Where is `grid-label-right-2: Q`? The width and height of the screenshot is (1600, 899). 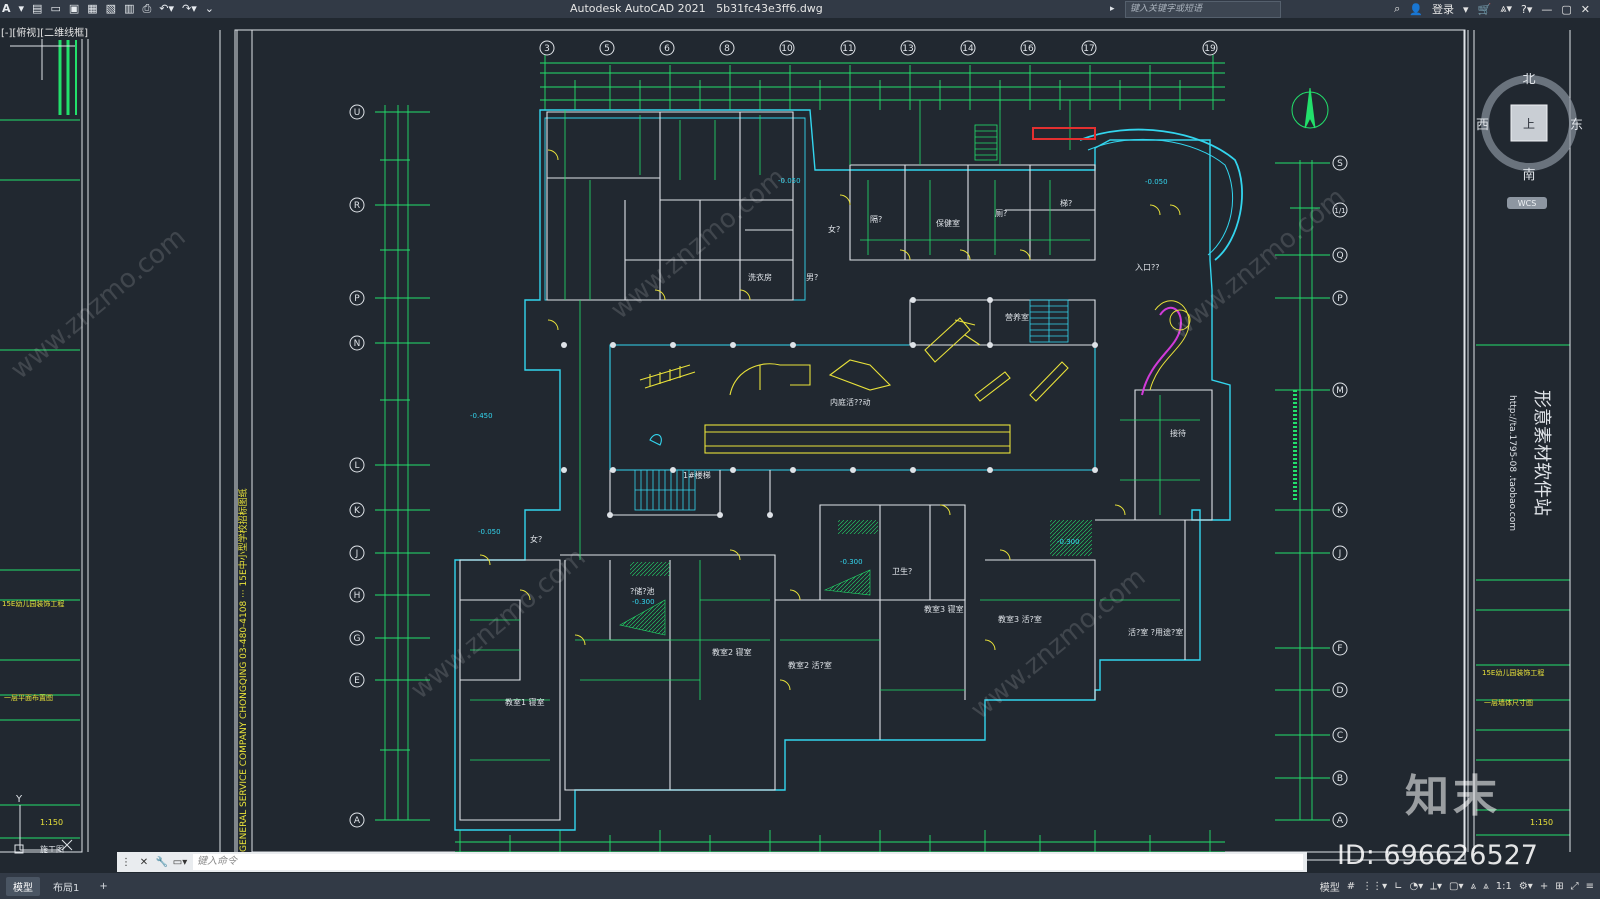 grid-label-right-2: Q is located at coordinates (1339, 256).